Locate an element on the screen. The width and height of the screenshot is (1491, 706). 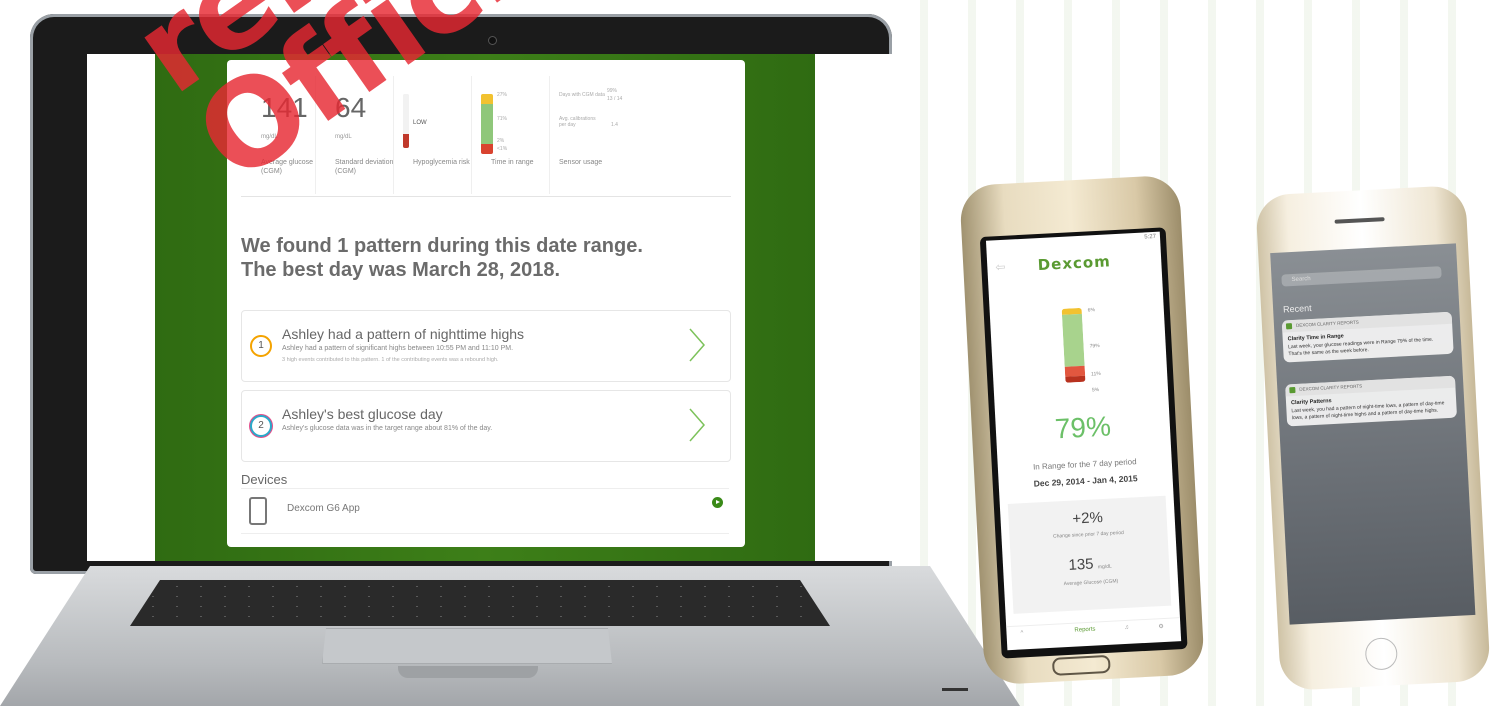
hypo-risk-bar is located at coordinates (406, 121).